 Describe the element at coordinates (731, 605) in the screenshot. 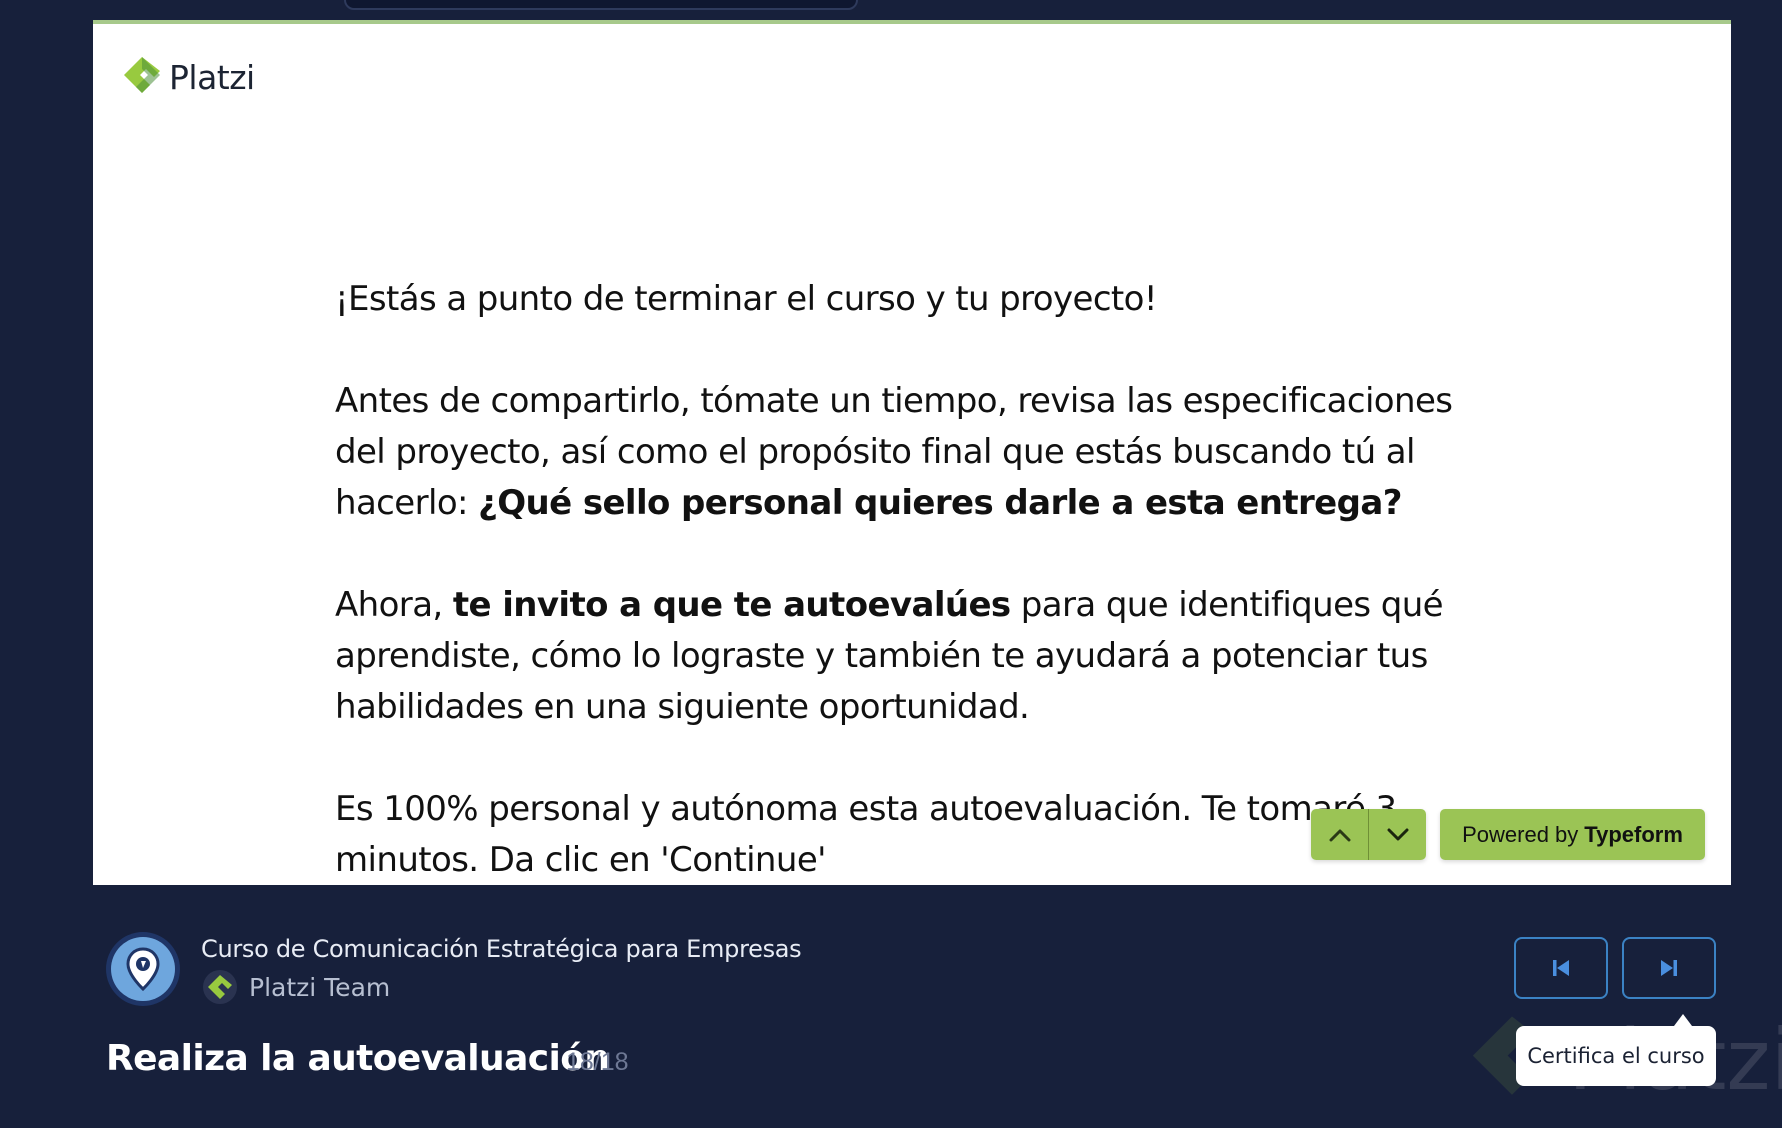

I see `invitation-highlight: te invito a que te autoevalúes` at that location.